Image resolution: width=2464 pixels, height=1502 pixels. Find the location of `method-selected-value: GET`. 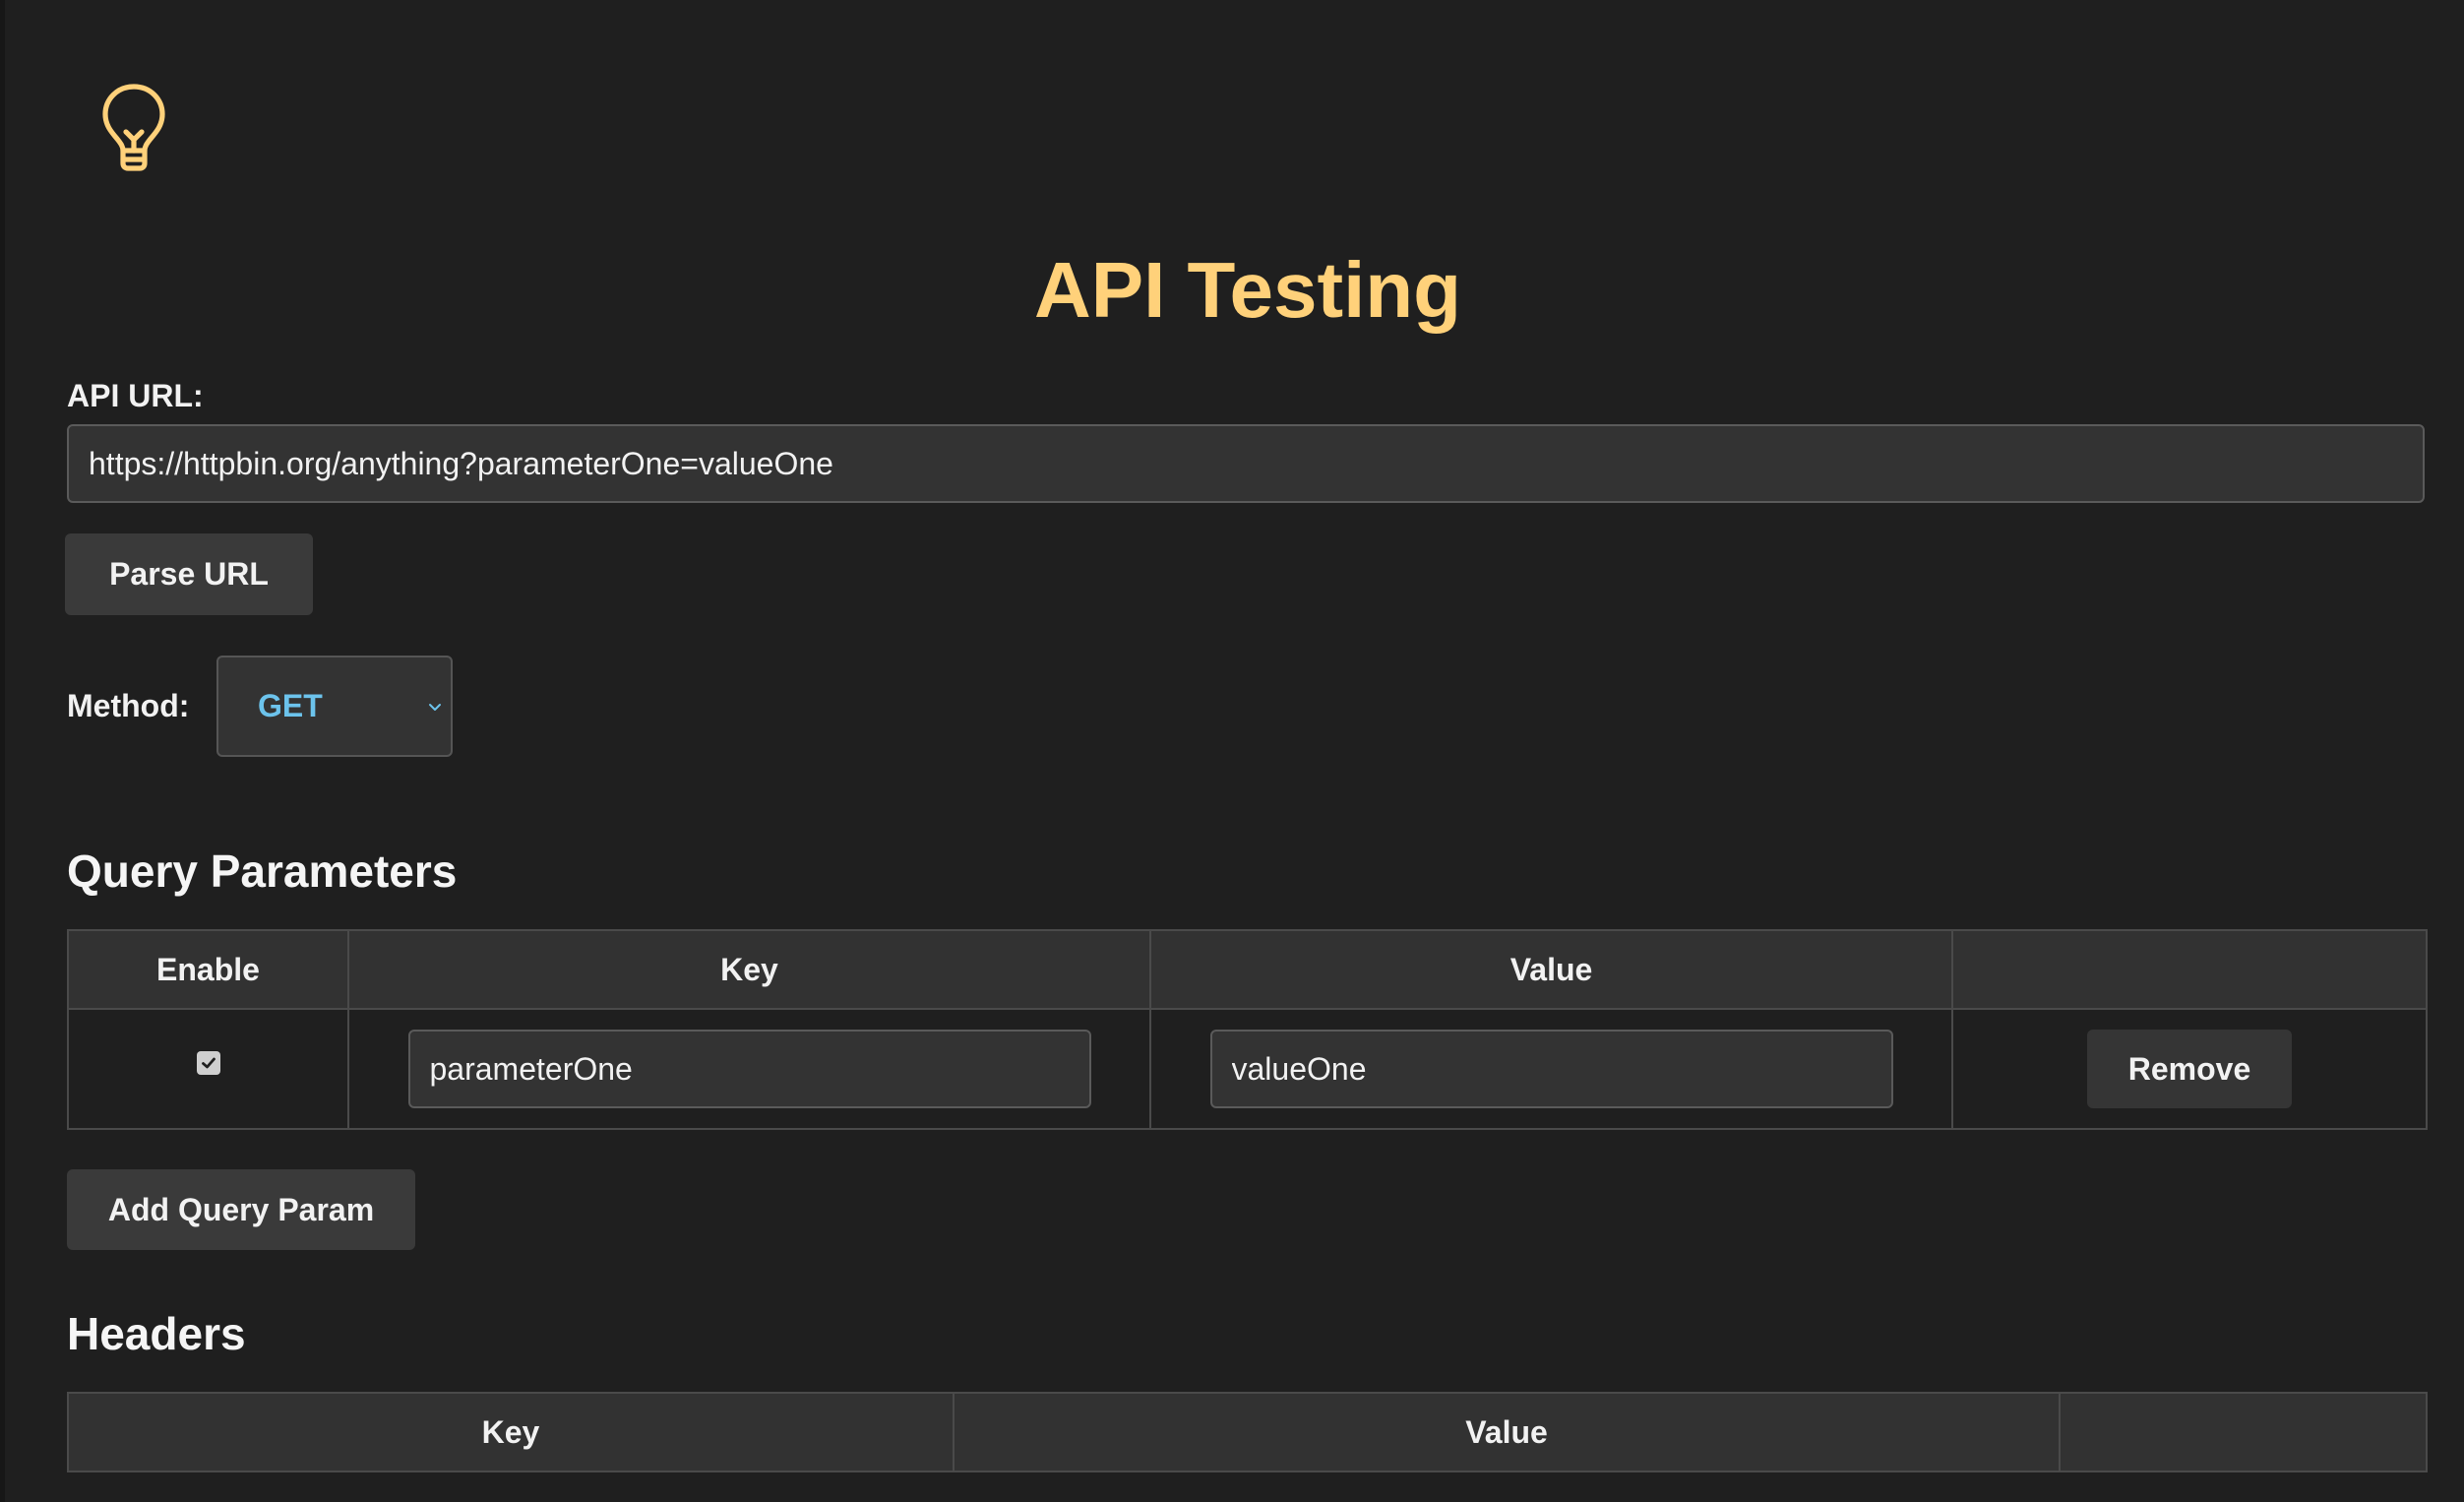

method-selected-value: GET is located at coordinates (290, 706).